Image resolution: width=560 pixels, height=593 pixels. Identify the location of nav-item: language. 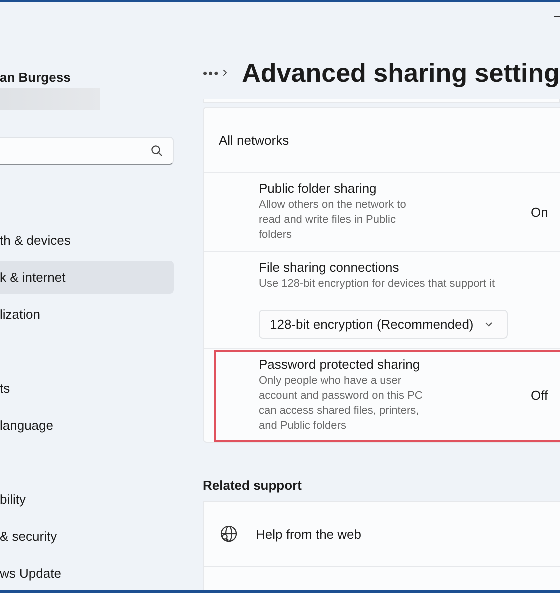
(87, 425).